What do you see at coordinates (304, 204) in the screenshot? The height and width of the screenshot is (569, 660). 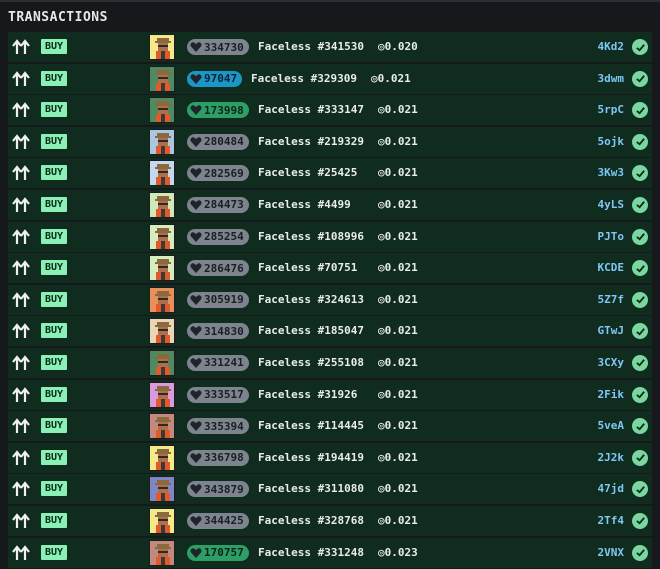 I see `nft-name: Faceless #4499` at bounding box center [304, 204].